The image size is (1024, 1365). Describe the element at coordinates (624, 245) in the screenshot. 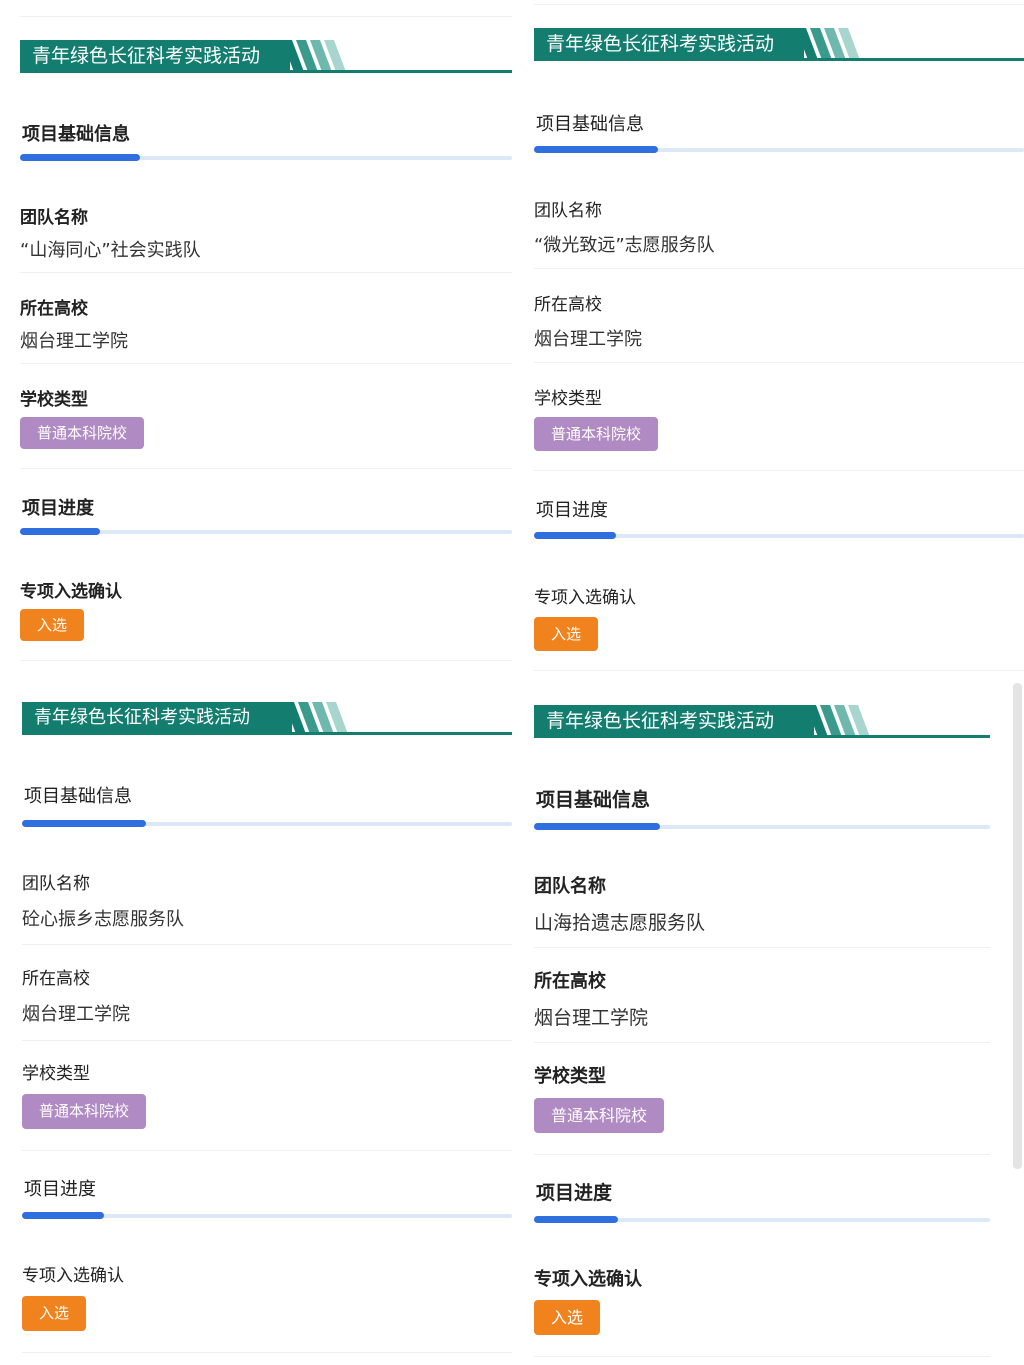

I see `team-value: “微光致远”志愿服务队` at that location.